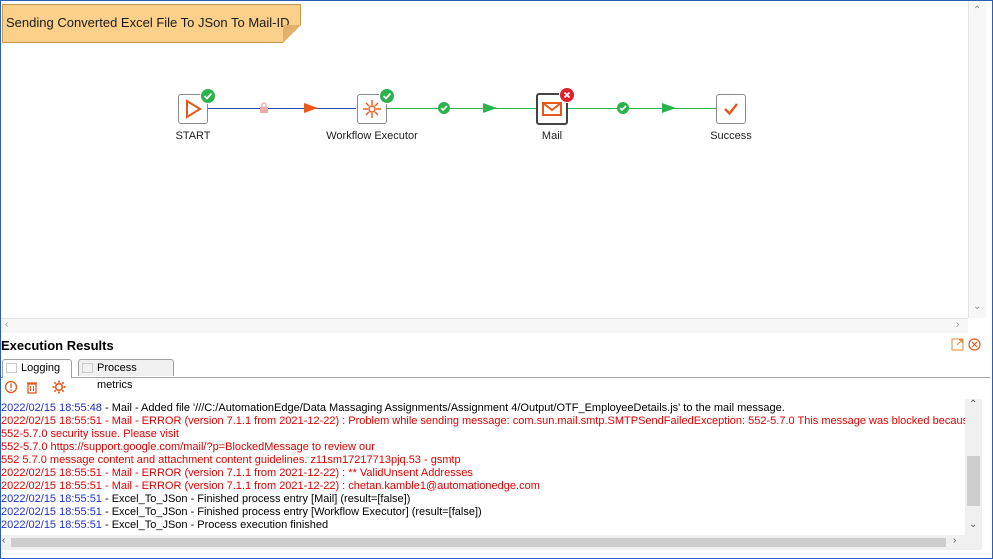  What do you see at coordinates (193, 136) in the screenshot?
I see `node-label-start: START` at bounding box center [193, 136].